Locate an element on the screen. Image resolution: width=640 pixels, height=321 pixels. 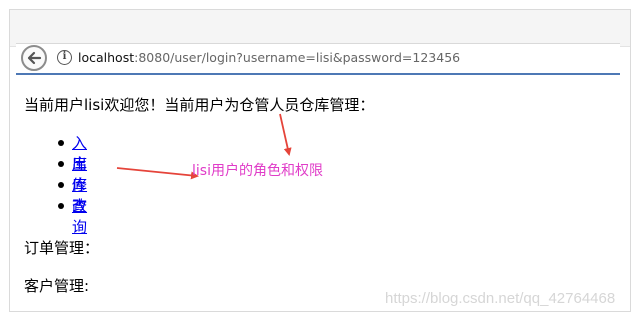
arrow-to-role is located at coordinates (285, 134).